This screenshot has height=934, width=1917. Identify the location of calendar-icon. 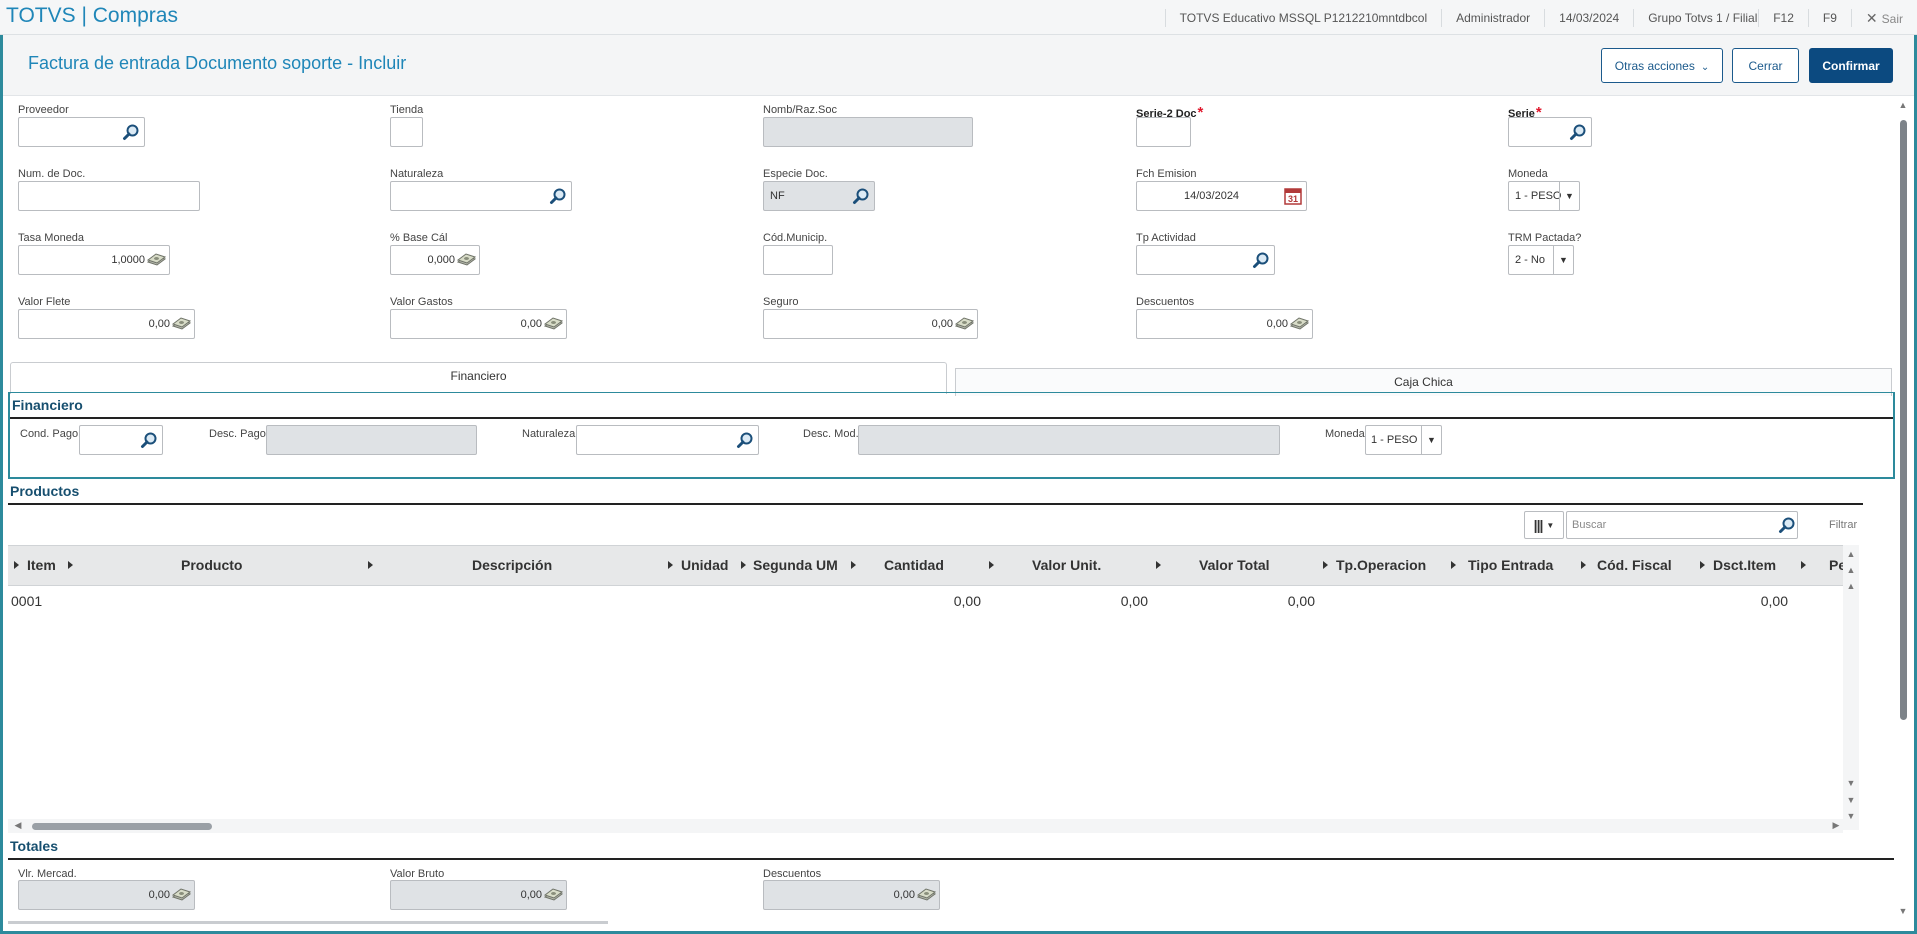
(1293, 196).